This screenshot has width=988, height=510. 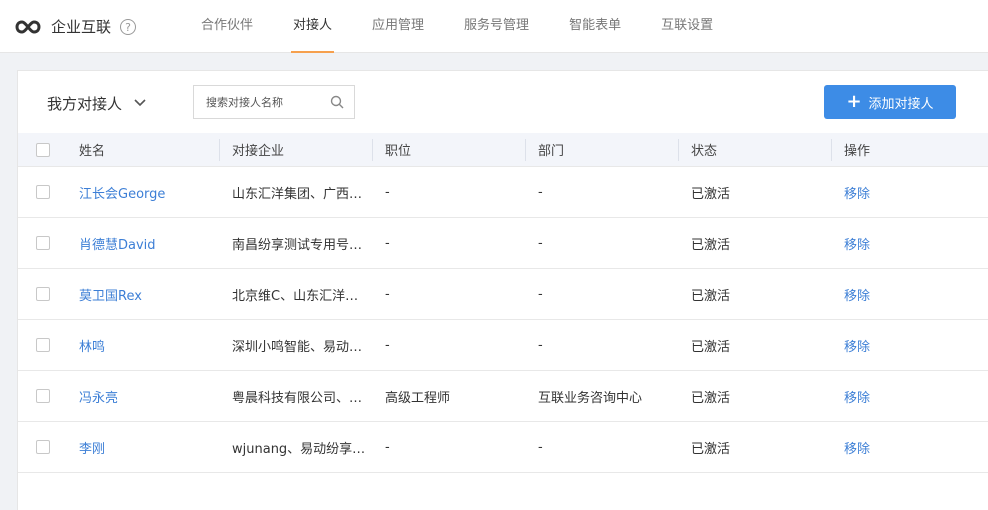 What do you see at coordinates (503, 396) in the screenshot?
I see `table-row: 冯永亮 粤晨科技有限公司、… 高级工程师 互联业务咨询中心 已激活 移除` at bounding box center [503, 396].